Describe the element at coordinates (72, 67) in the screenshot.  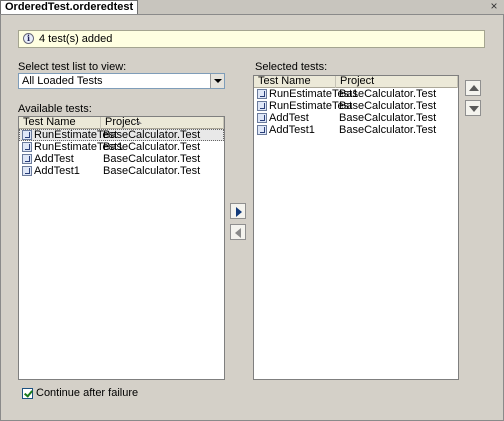
I see `select-list-label: Select test list to view:` at that location.